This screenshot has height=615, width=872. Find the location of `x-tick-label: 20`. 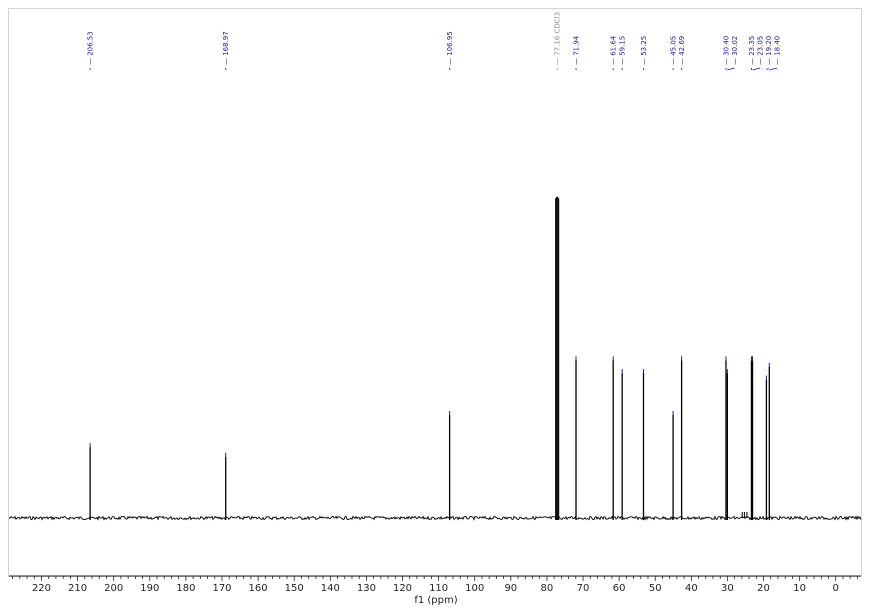

x-tick-label: 20 is located at coordinates (763, 588).